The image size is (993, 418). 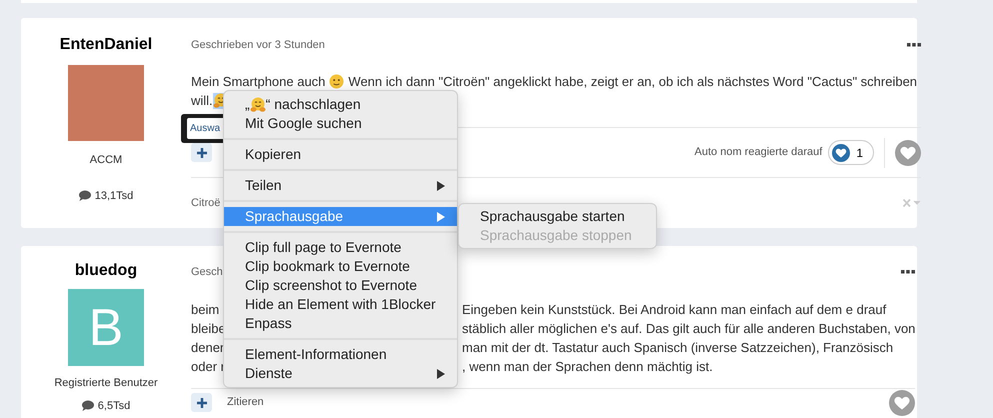 I want to click on post-date: Geschrieben vor 3 Stunden, so click(x=258, y=45).